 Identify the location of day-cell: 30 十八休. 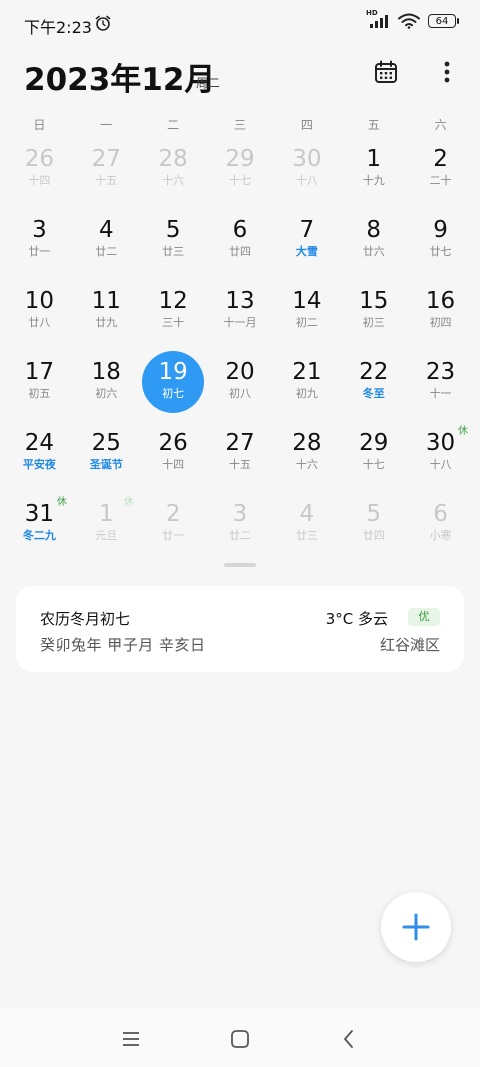
(440, 459).